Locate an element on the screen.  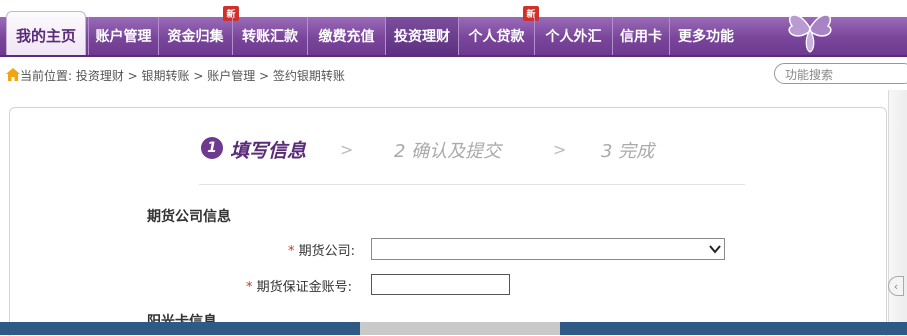
tab-more: 更多功能 is located at coordinates (705, 36).